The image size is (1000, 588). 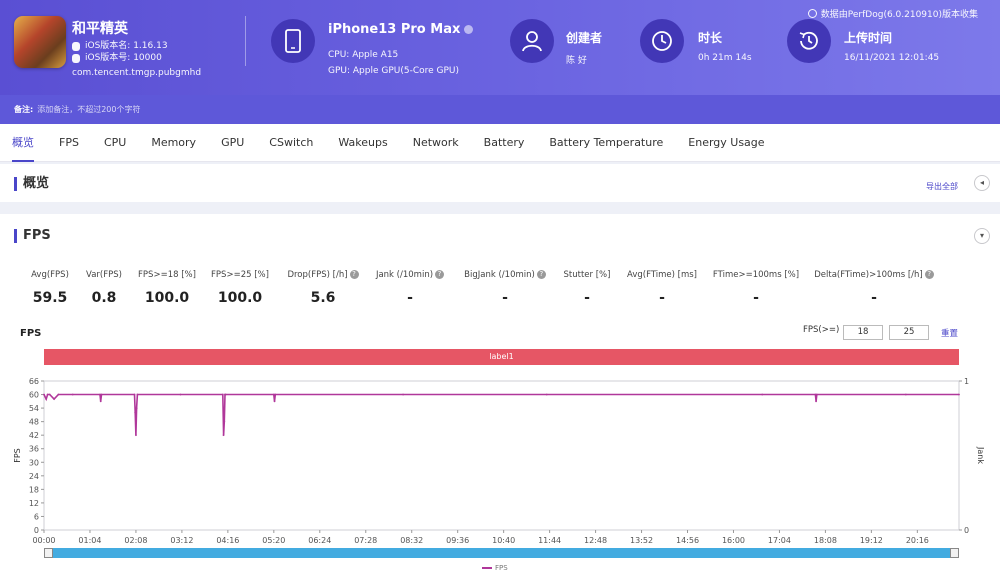 I want to click on fps-threshold-label: FPS(>=), so click(x=821, y=330).